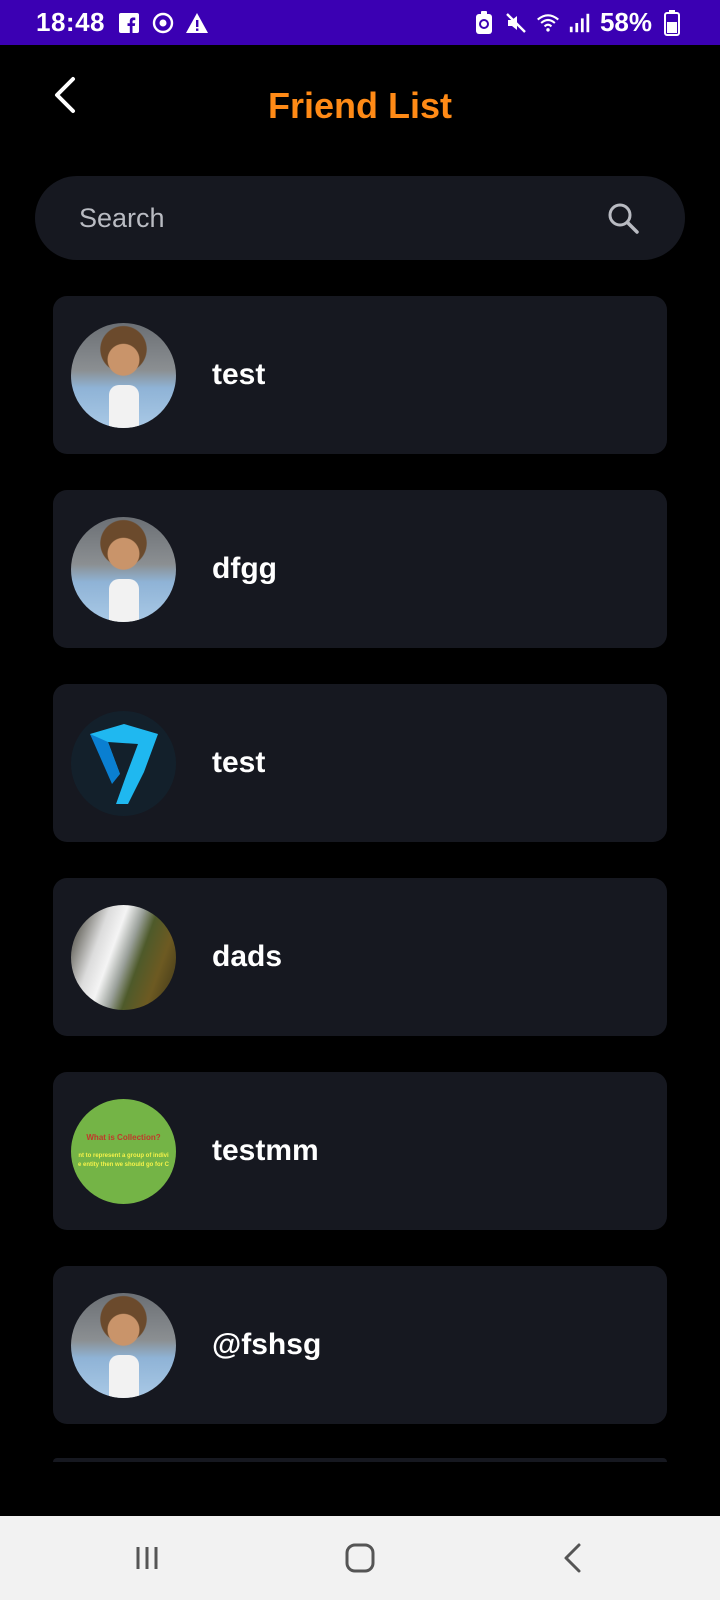 Image resolution: width=720 pixels, height=1600 pixels. I want to click on friend-list-item: dads, so click(360, 957).